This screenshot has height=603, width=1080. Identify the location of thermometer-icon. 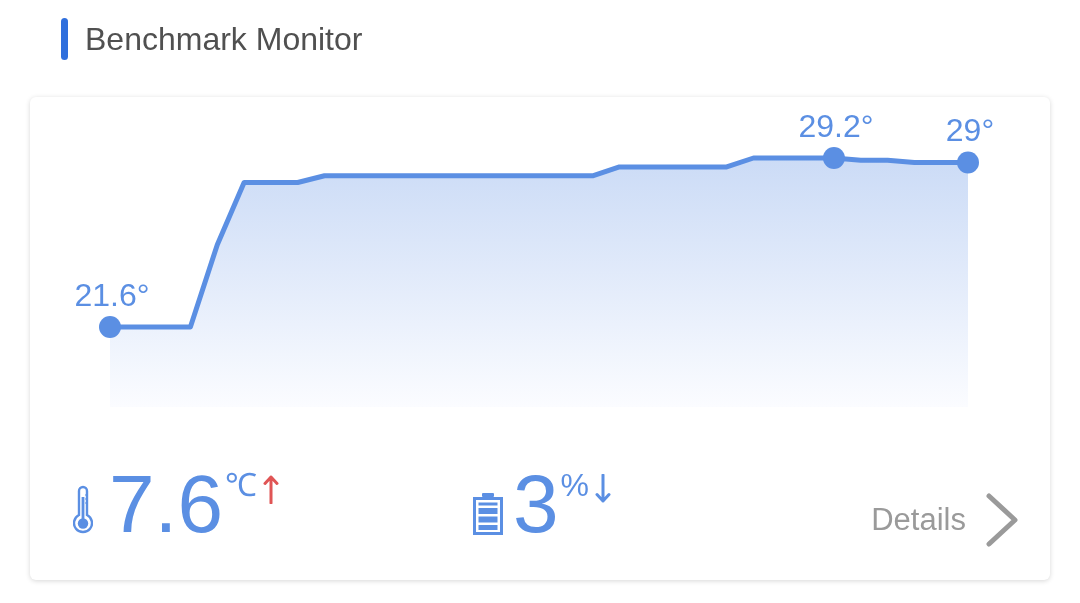
(83, 510).